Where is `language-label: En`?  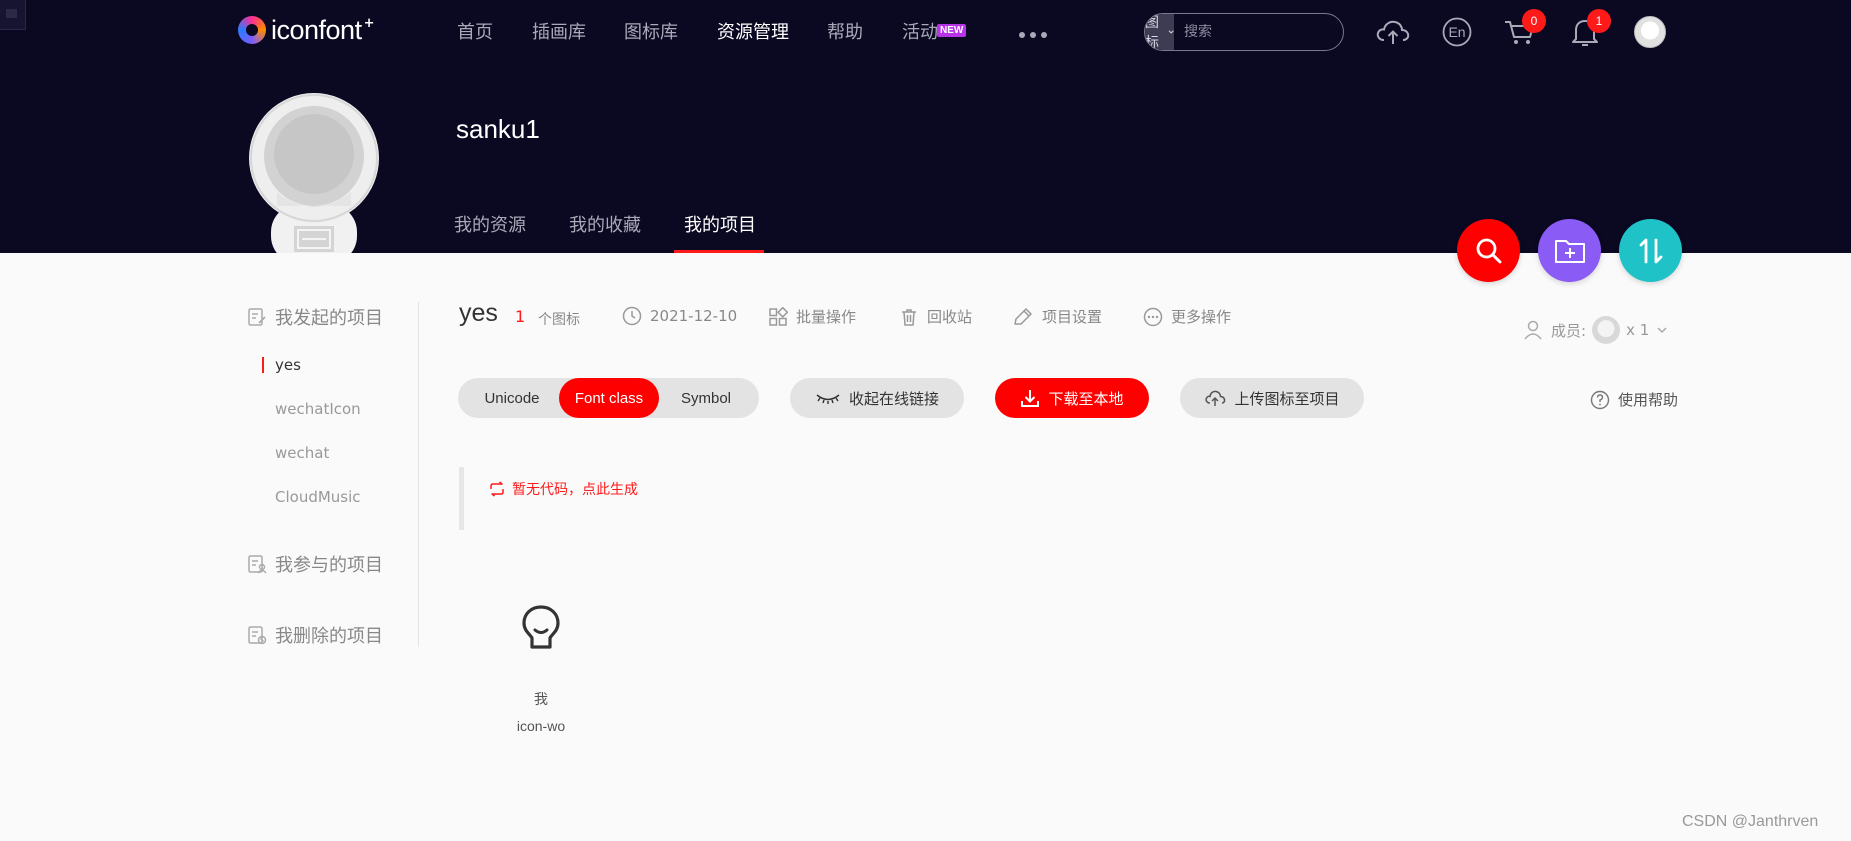 language-label: En is located at coordinates (1457, 32).